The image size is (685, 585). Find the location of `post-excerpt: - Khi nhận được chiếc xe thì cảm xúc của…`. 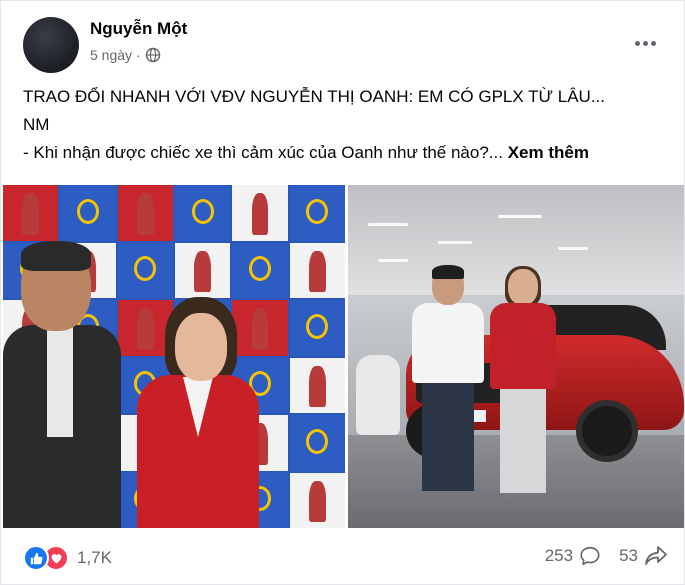

post-excerpt: - Khi nhận được chiếc xe thì cảm xúc của… is located at coordinates (263, 152).